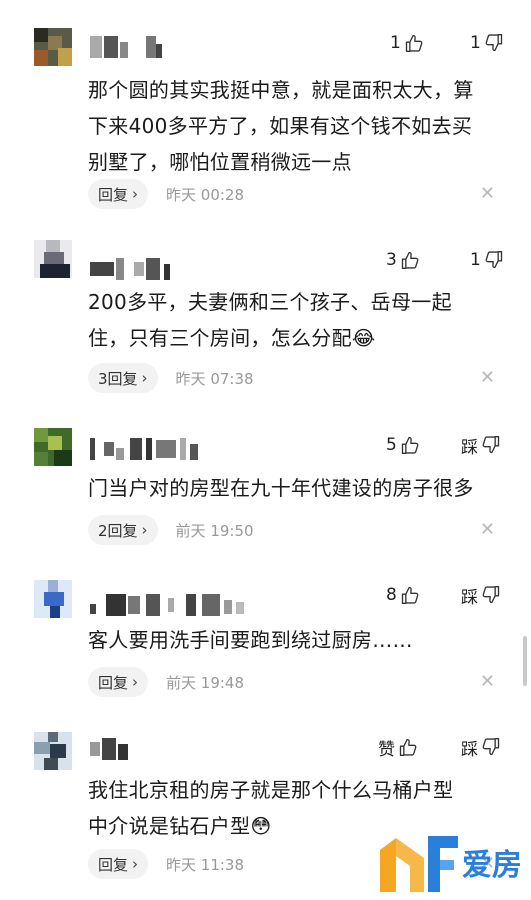 This screenshot has width=531, height=900. I want to click on like-count: 赞, so click(386, 749).